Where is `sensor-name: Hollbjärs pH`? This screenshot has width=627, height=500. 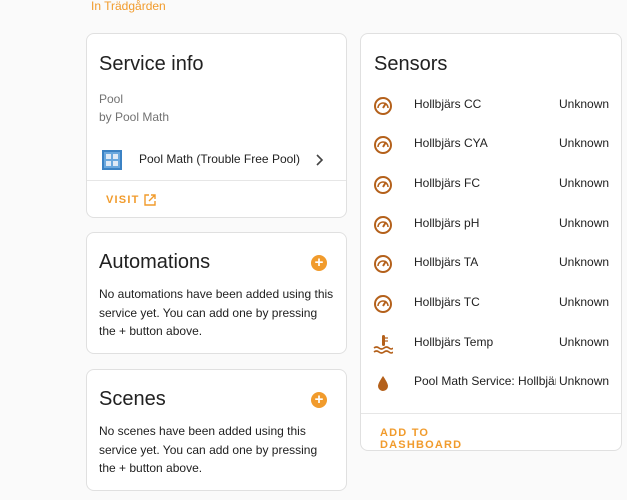
sensor-name: Hollbjärs pH is located at coordinates (447, 223).